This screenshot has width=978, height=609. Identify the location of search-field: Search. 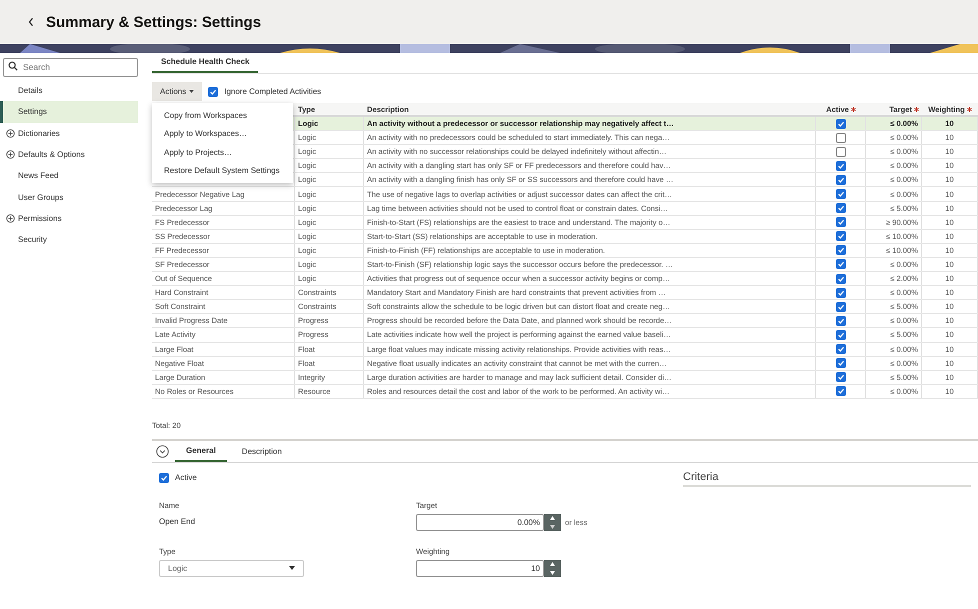
(70, 67).